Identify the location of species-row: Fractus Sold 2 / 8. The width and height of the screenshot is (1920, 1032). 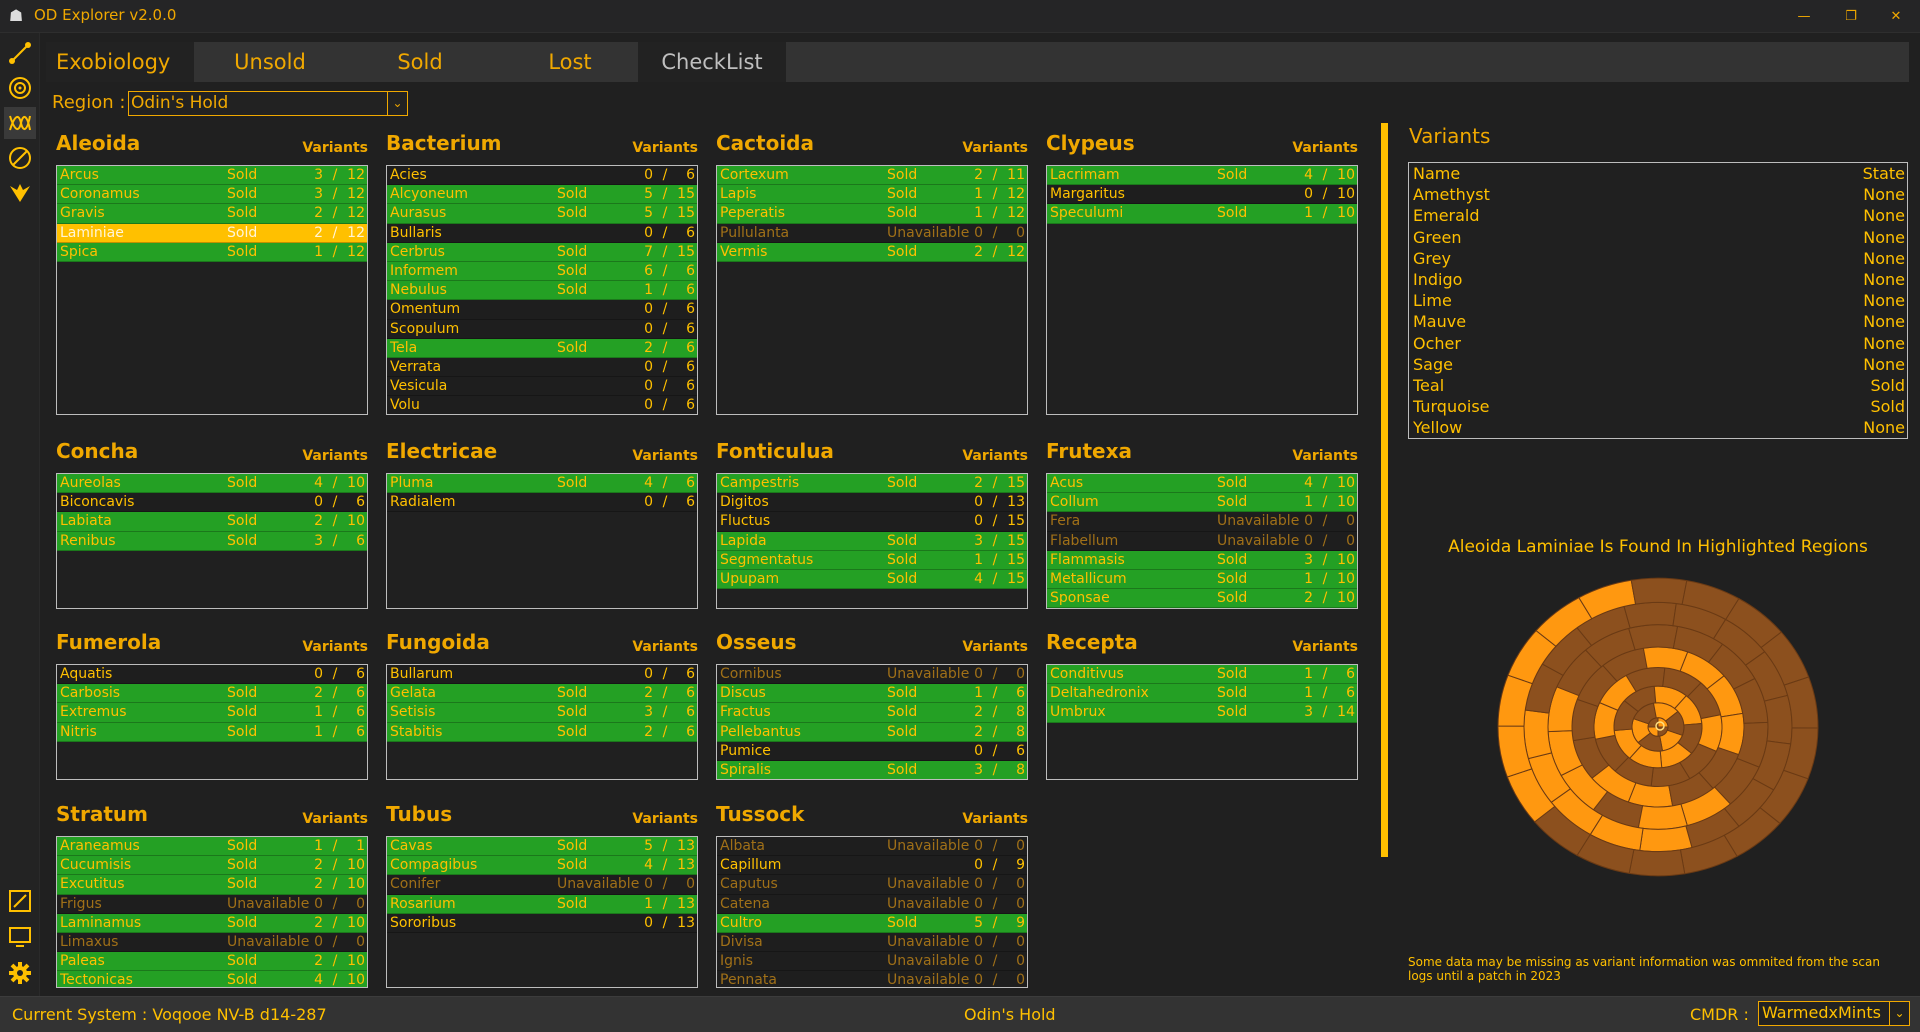
(872, 713).